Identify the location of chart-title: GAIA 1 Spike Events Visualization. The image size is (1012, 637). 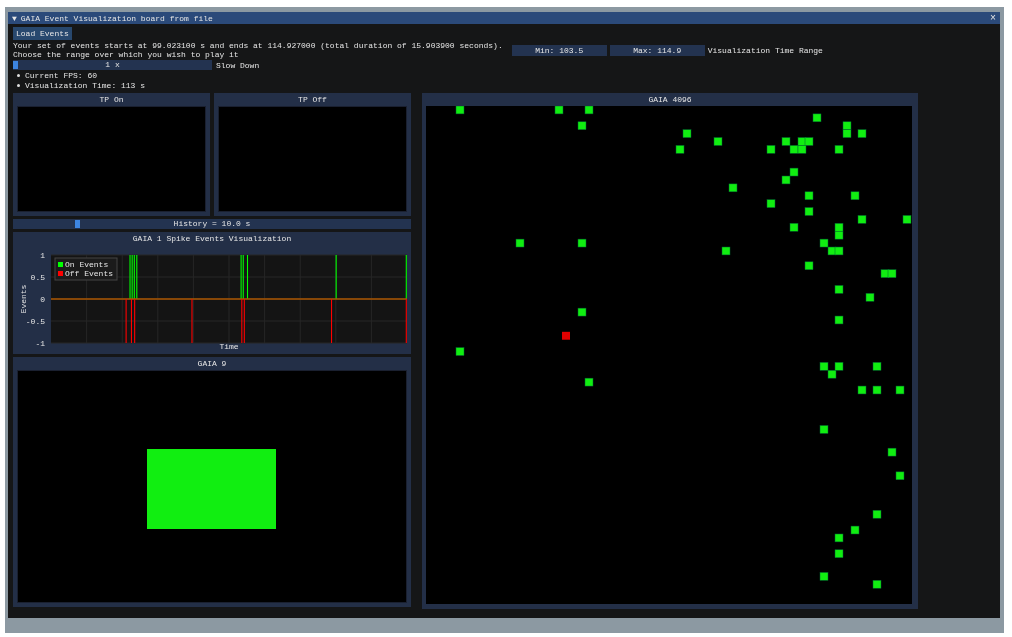
(212, 239).